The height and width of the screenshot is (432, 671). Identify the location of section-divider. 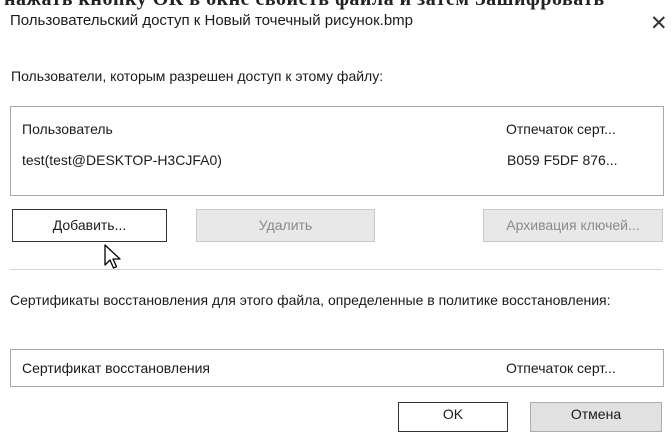
(336, 269).